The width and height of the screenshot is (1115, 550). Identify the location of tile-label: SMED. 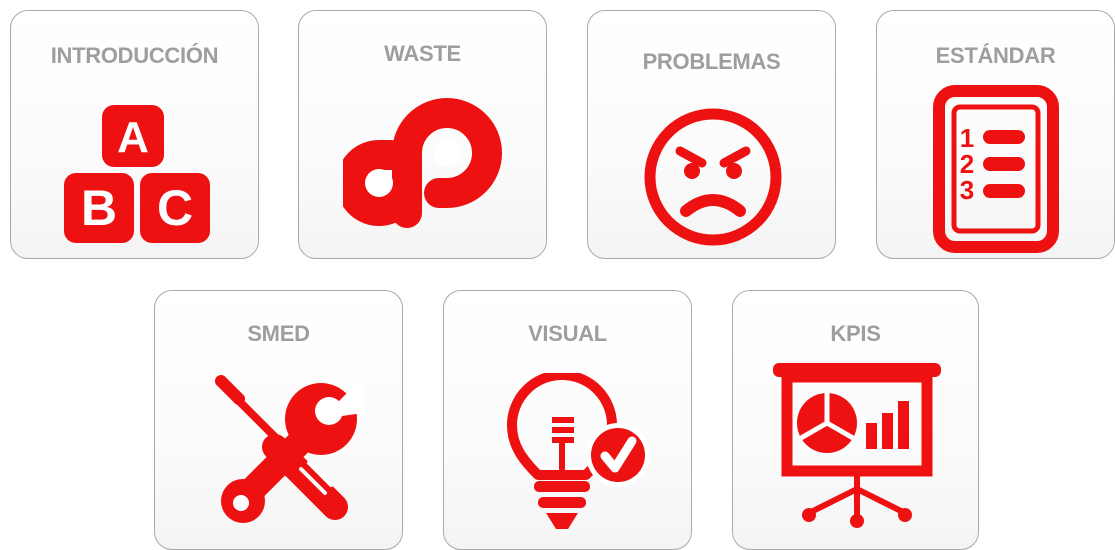
(278, 333).